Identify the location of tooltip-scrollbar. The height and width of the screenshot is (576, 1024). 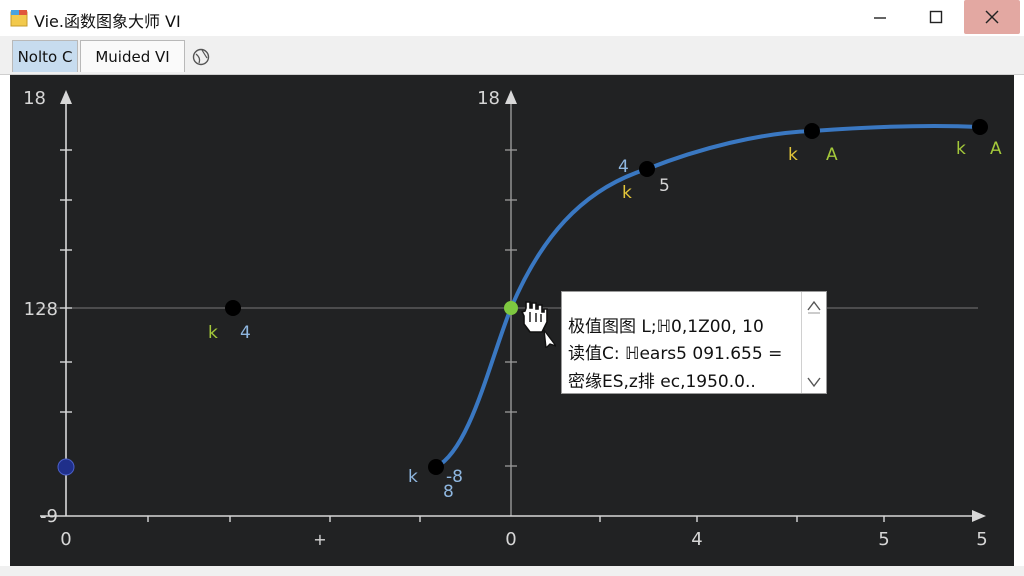
(813, 342).